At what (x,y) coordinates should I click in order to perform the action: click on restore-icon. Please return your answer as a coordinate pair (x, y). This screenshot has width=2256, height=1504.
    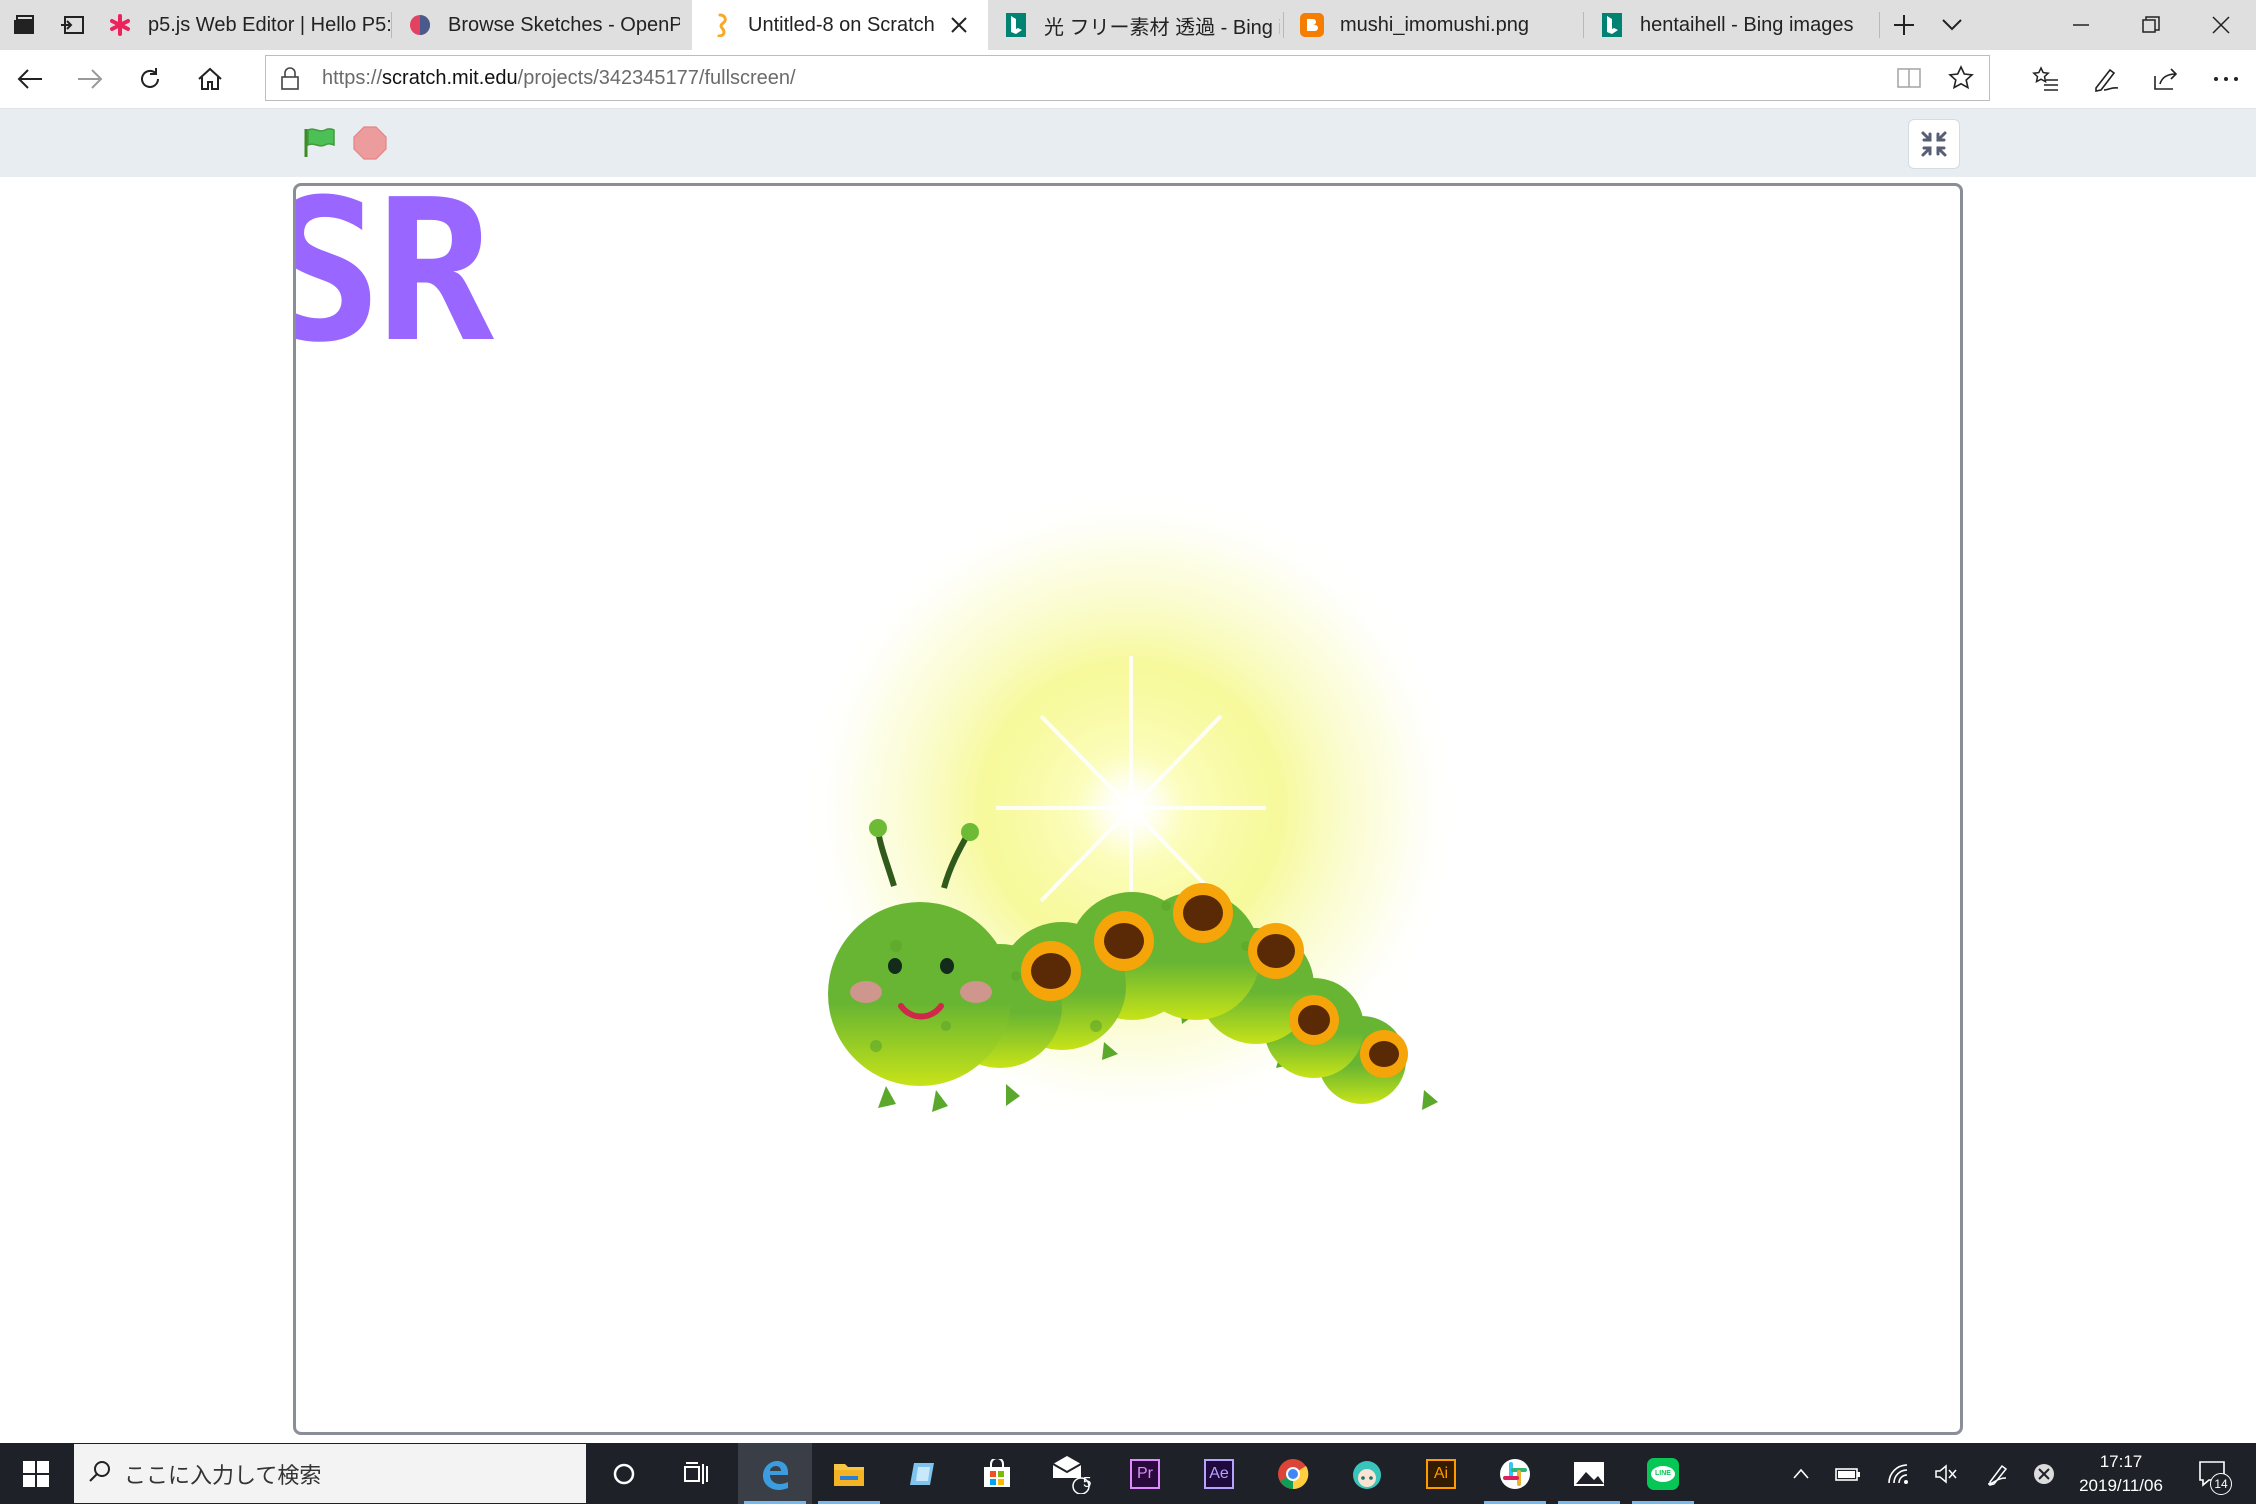
    Looking at the image, I should click on (2151, 25).